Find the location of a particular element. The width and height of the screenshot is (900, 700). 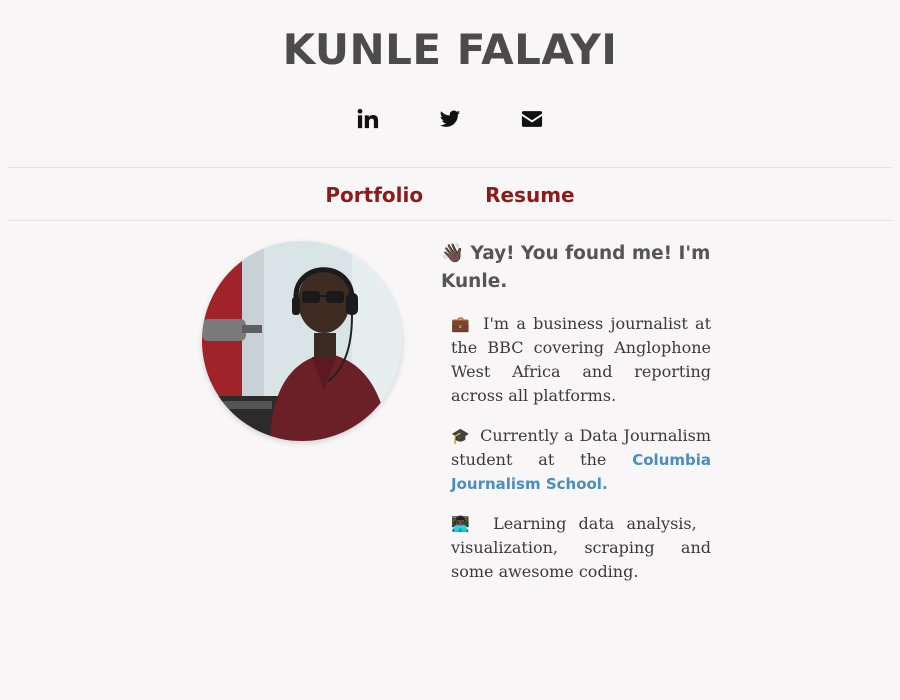

envelope-icon is located at coordinates (532, 119).